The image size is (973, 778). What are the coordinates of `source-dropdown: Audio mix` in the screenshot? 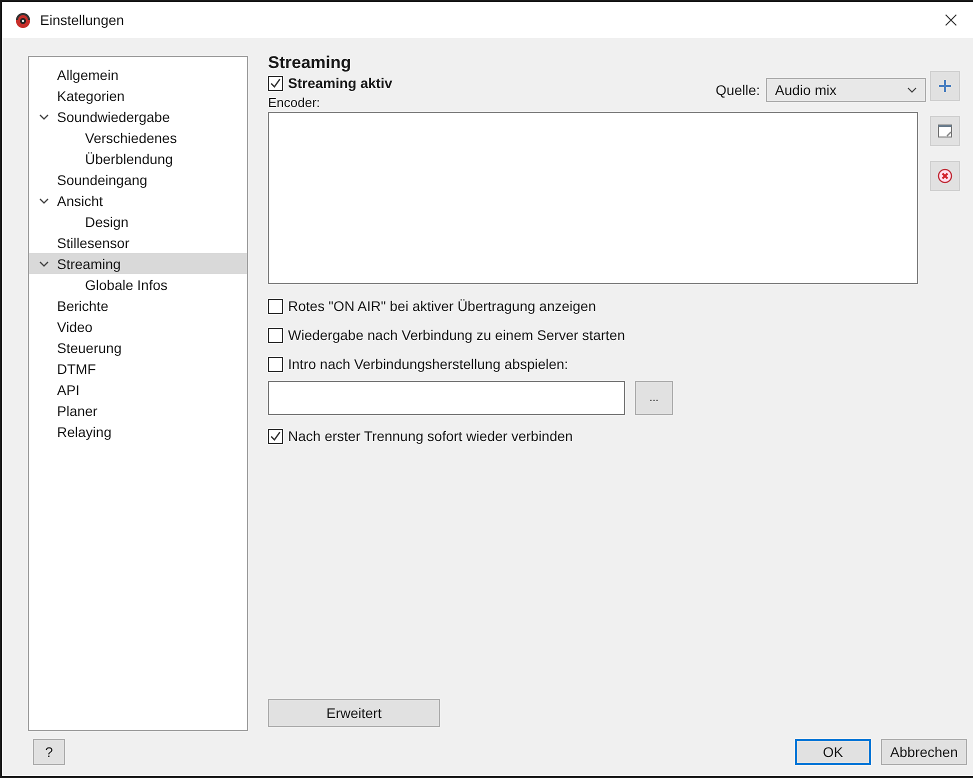 It's located at (846, 90).